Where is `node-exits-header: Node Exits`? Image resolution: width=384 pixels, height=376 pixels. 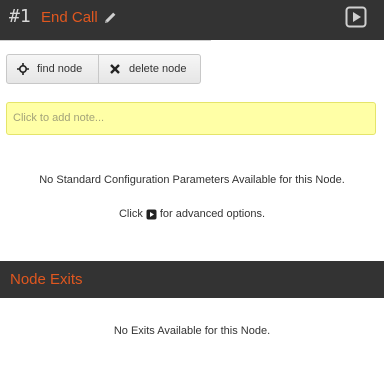
node-exits-header: Node Exits is located at coordinates (192, 279).